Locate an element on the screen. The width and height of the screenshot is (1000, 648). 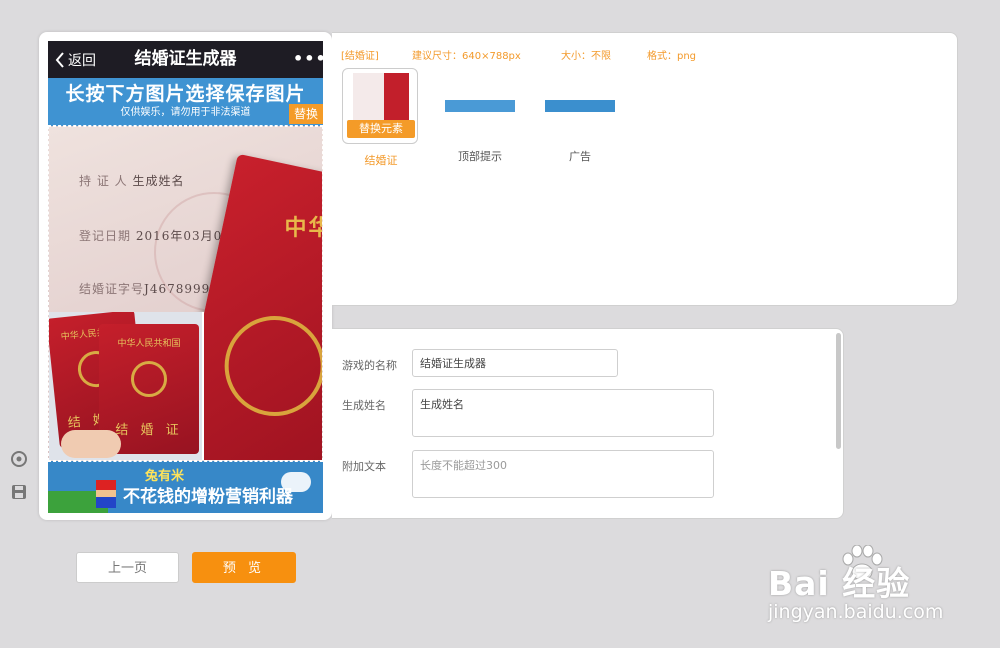
top-tip-line1: 长按下方图片选择保存图片 is located at coordinates (185, 94).